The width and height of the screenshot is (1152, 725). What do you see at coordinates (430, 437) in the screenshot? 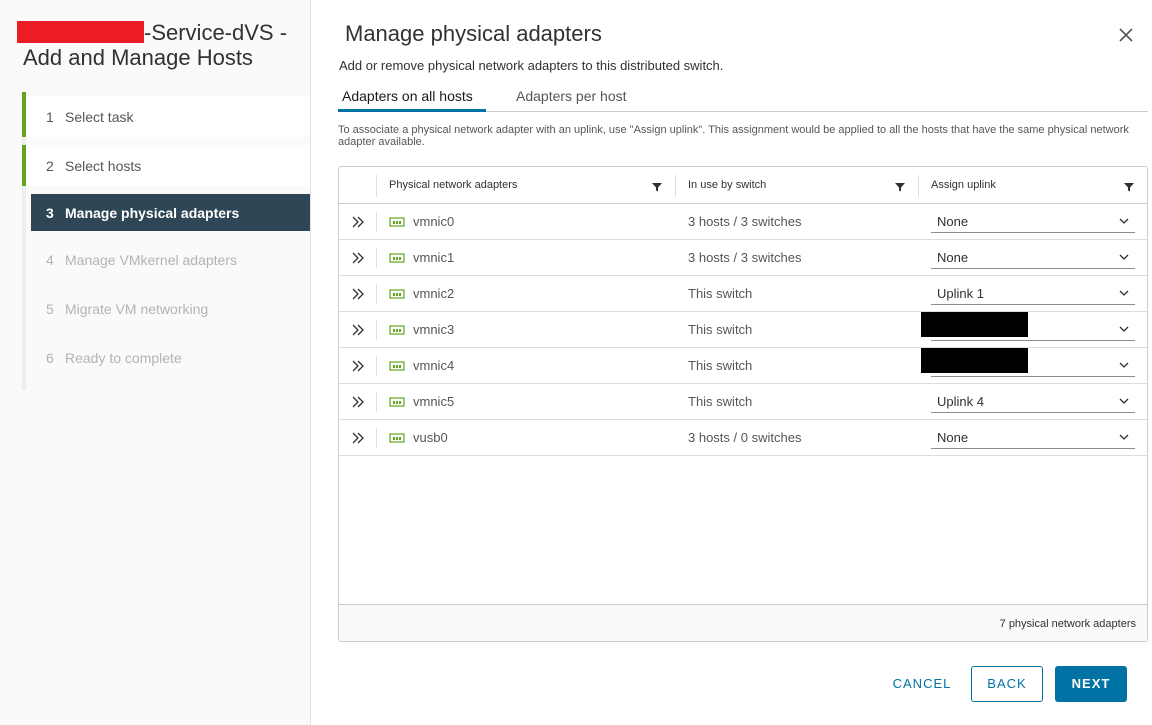
I see `adapter-name: vusb0` at bounding box center [430, 437].